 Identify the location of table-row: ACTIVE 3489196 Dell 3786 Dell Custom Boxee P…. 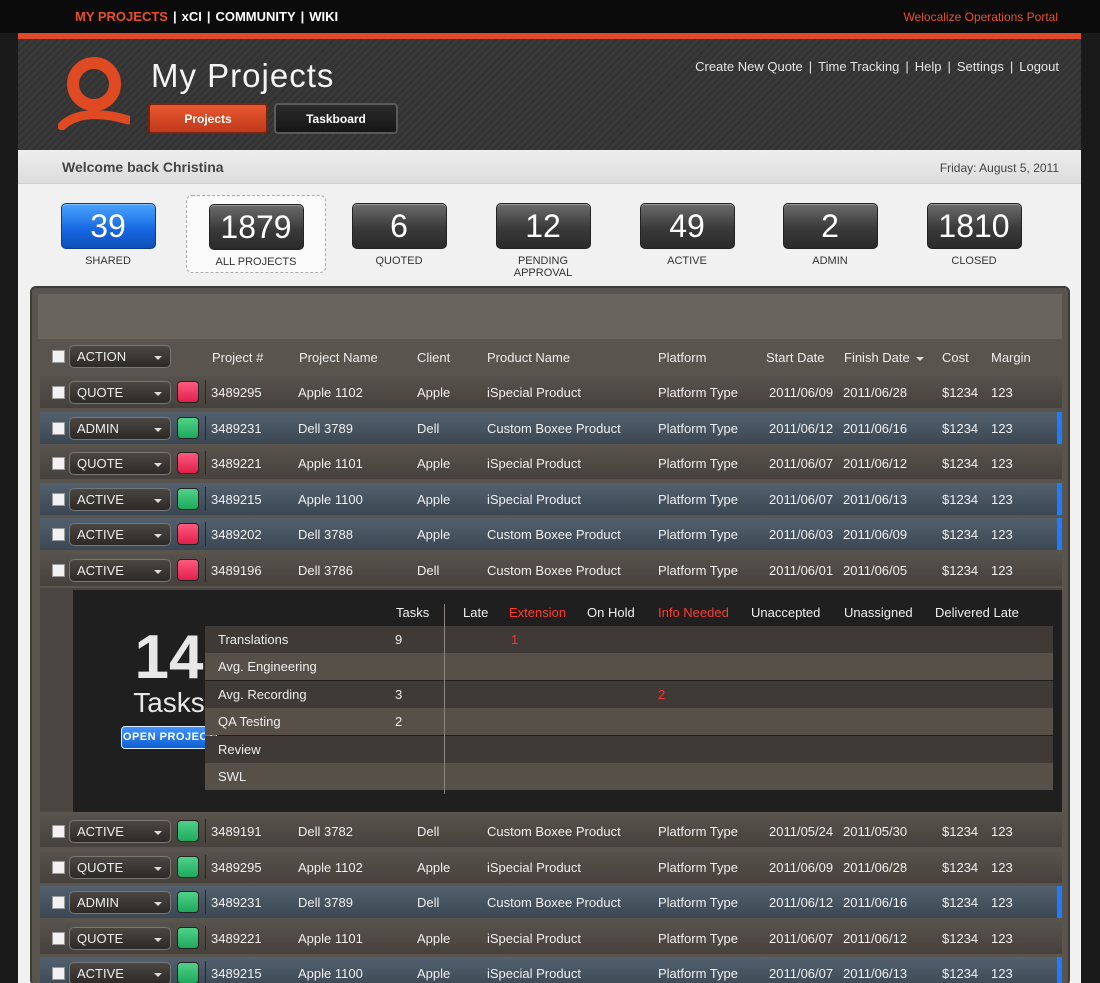
(551, 569).